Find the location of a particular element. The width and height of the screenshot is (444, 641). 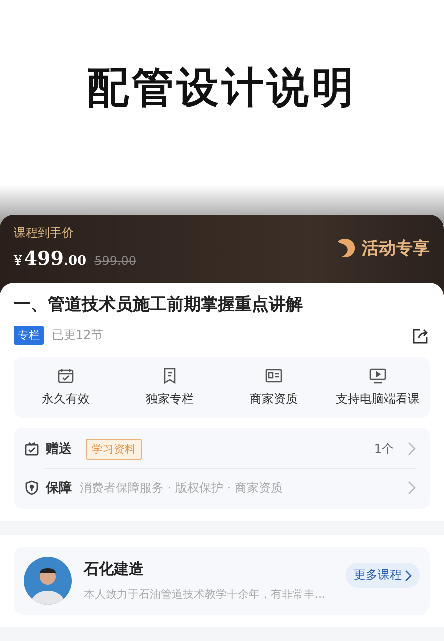

course-title: 一、管道技术员施工前期掌握重点讲解 is located at coordinates (159, 305).